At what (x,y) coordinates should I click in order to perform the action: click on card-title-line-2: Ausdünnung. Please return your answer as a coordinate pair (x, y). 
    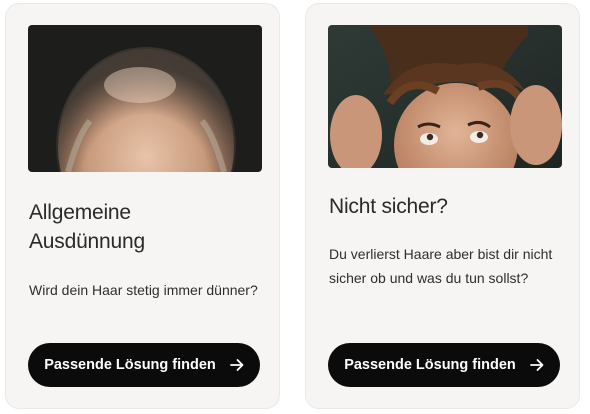
    Looking at the image, I should click on (87, 241).